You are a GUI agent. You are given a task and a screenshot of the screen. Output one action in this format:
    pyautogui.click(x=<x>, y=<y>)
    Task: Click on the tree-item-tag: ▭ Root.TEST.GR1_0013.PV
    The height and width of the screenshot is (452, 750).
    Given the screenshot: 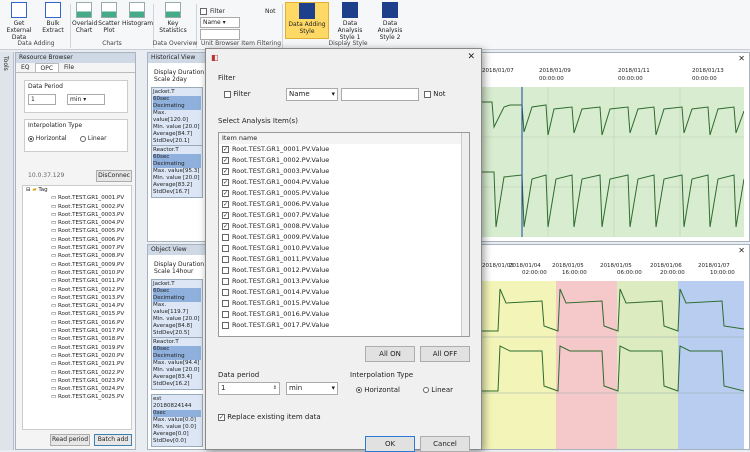 What is the action you would take?
    pyautogui.click(x=84, y=298)
    